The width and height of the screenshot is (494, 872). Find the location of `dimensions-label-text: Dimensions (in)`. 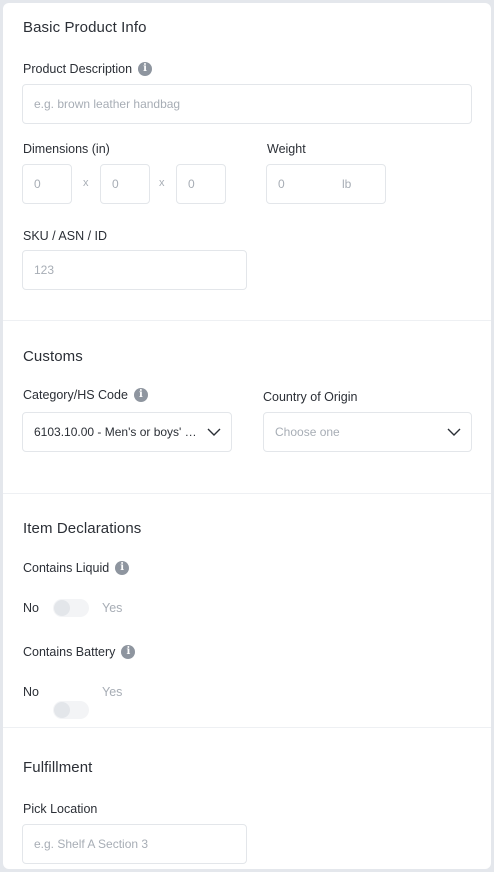

dimensions-label-text: Dimensions (in) is located at coordinates (66, 149).